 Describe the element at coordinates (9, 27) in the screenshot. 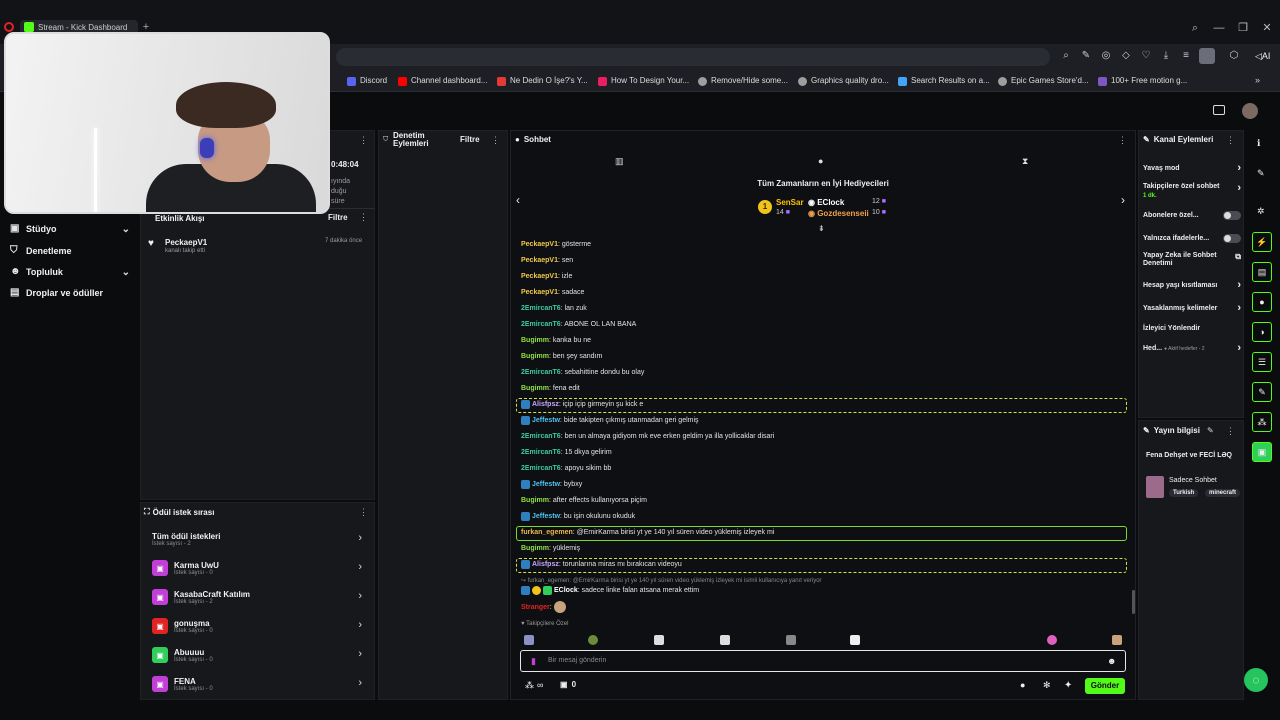

I see `opera-logo-icon` at that location.